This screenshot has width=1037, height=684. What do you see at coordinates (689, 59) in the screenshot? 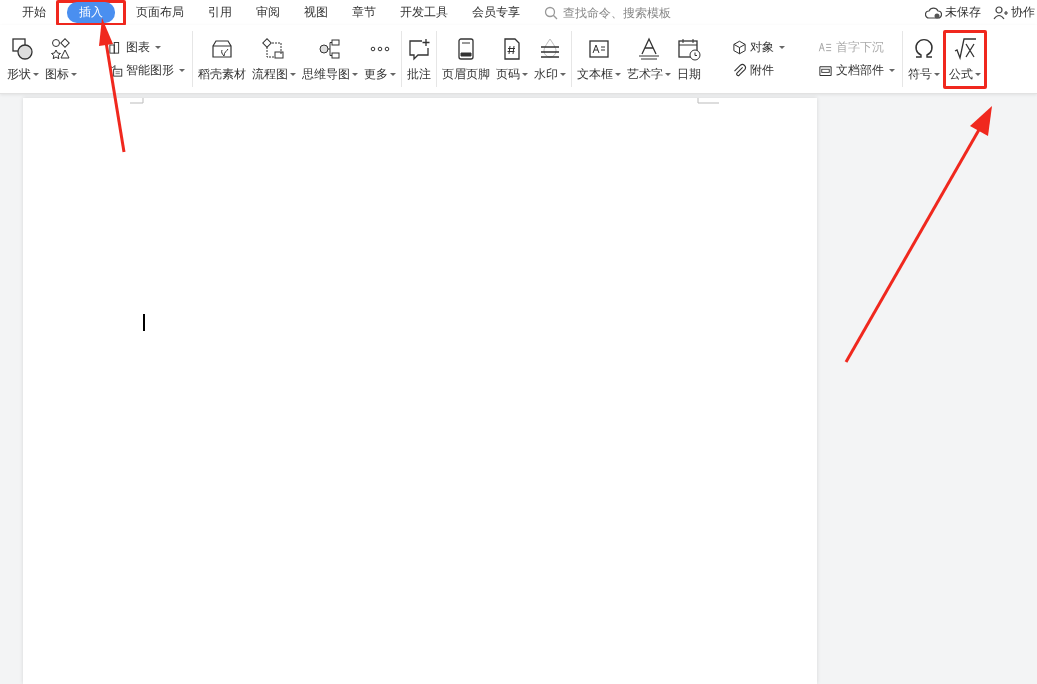
I see `ribbon-button: 日期` at bounding box center [689, 59].